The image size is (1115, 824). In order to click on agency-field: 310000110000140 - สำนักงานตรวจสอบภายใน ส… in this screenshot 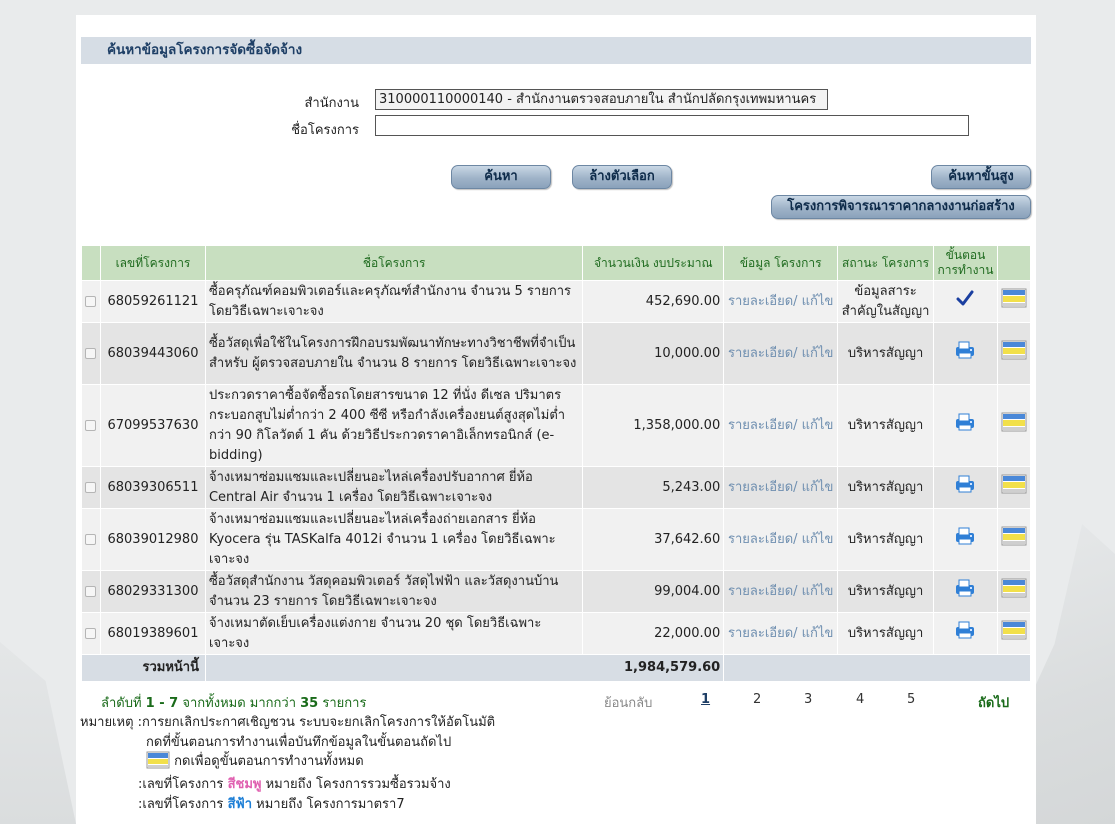, I will do `click(601, 99)`.